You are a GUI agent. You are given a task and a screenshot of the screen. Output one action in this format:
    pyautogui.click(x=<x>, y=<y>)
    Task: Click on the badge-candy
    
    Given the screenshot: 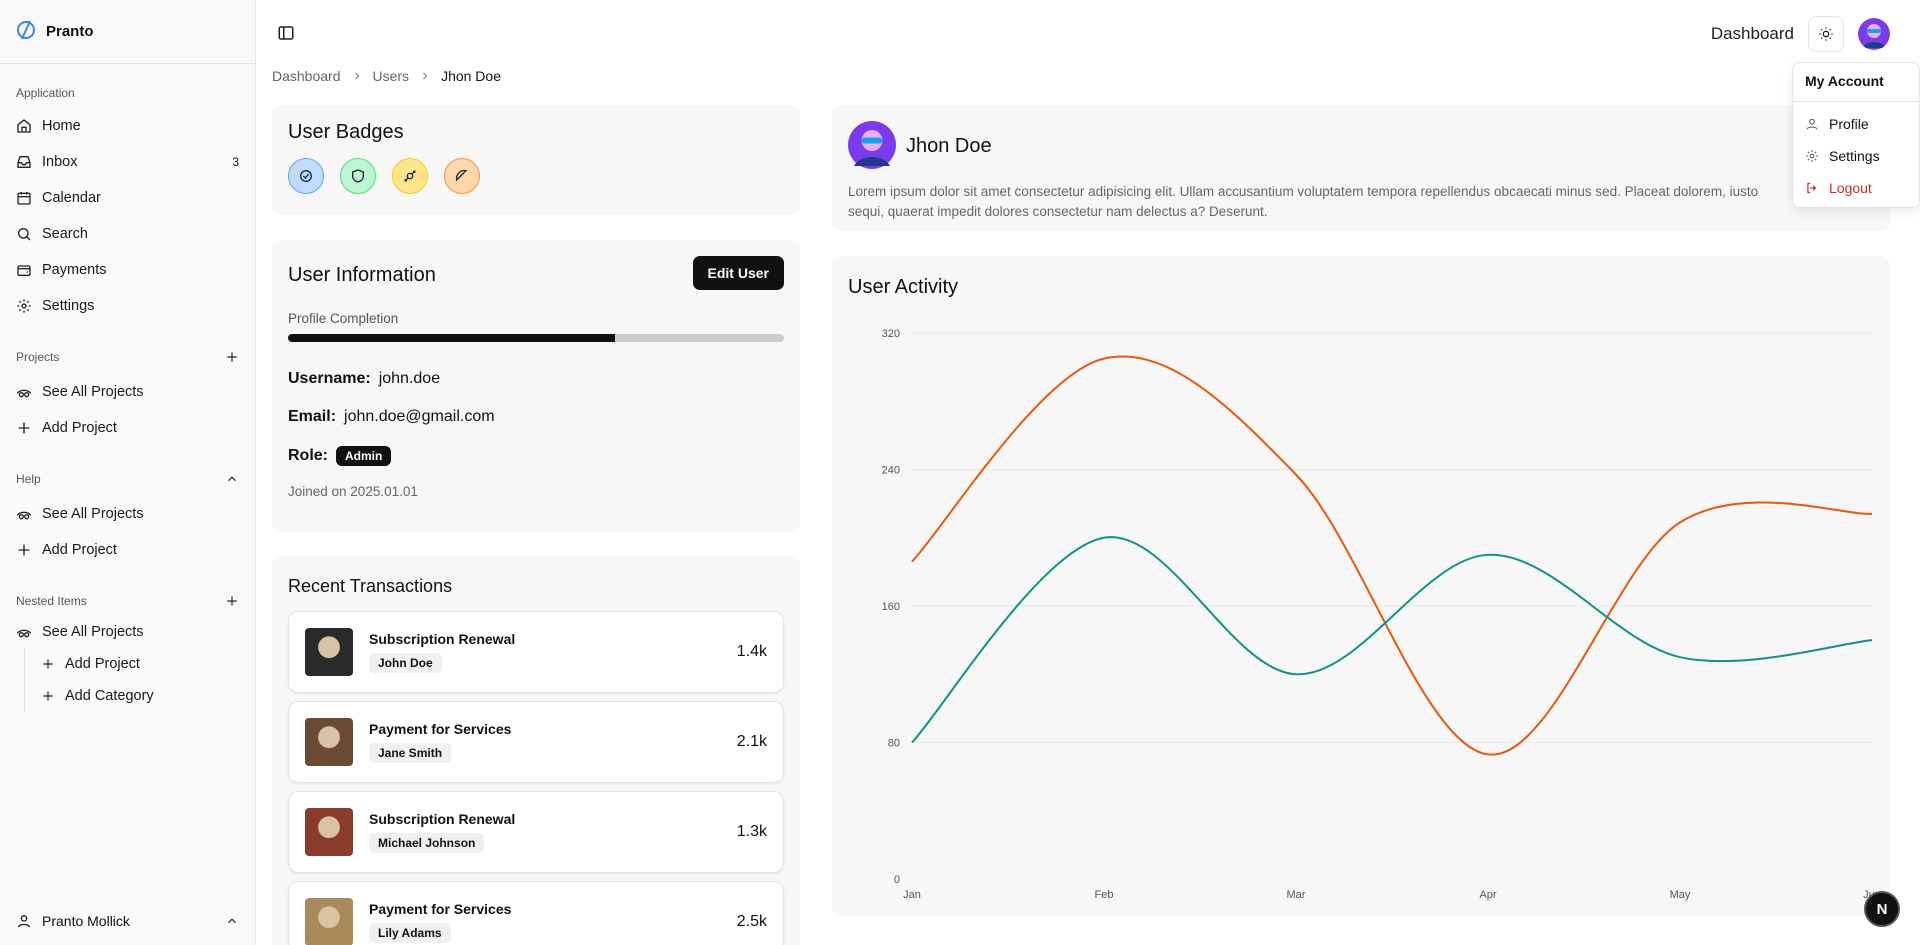 What is the action you would take?
    pyautogui.click(x=410, y=176)
    